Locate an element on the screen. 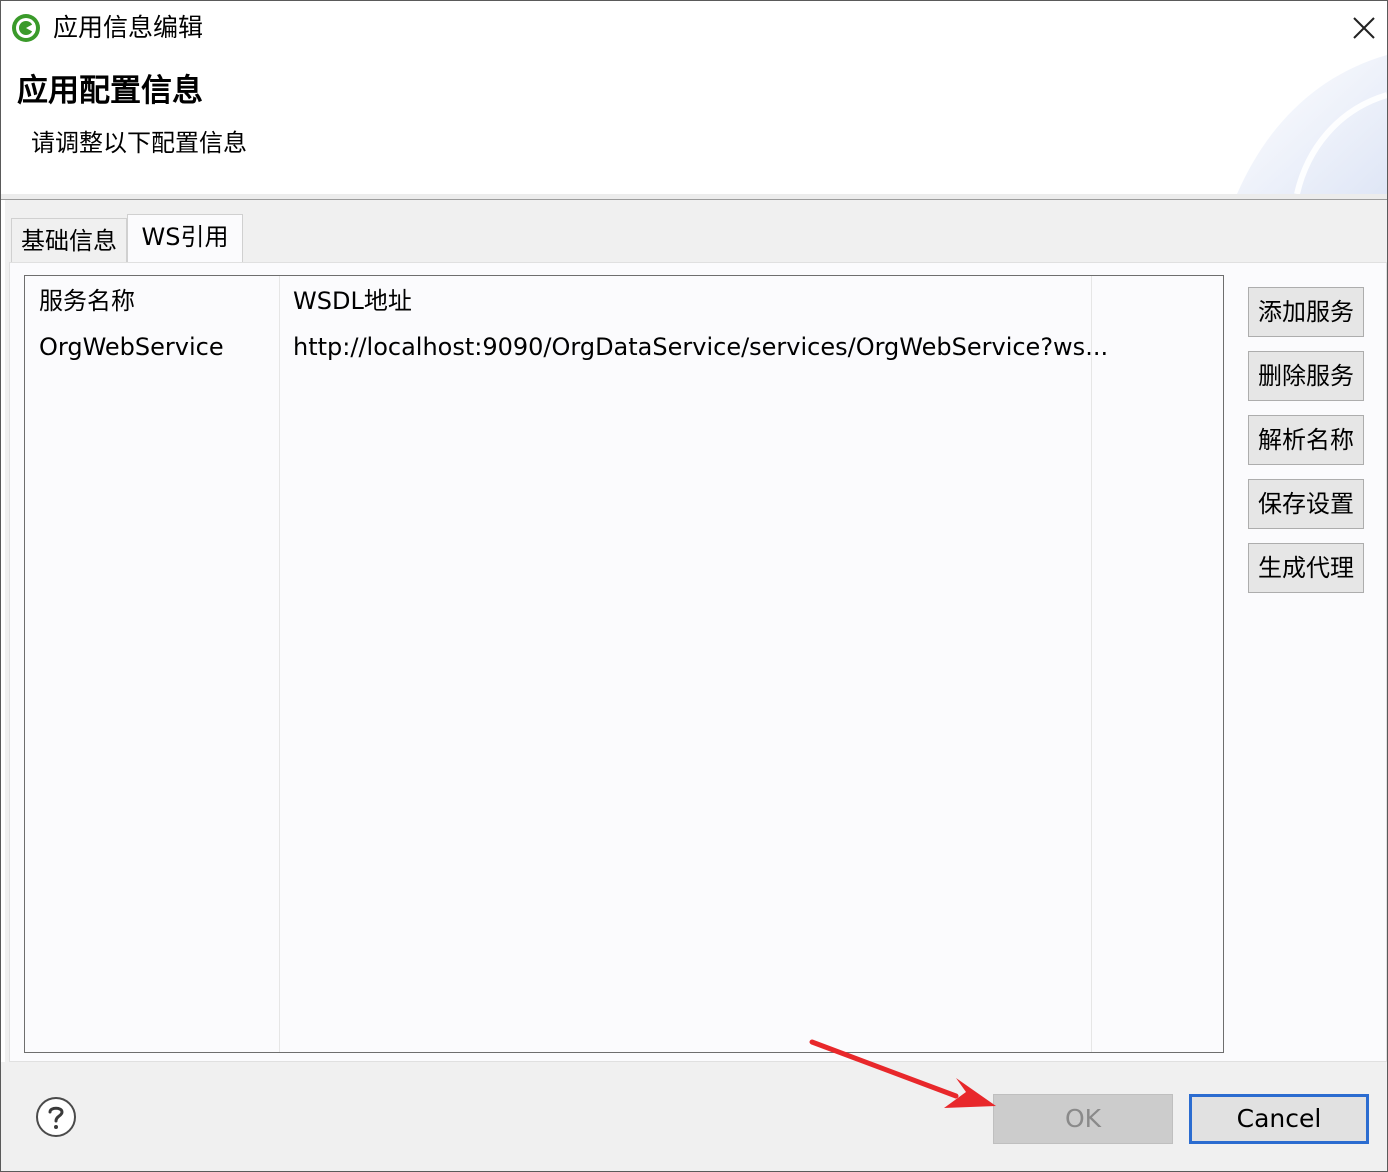 Image resolution: width=1388 pixels, height=1172 pixels. wizard-header: 应用配置信息 请调整以下配置信息 is located at coordinates (694, 124).